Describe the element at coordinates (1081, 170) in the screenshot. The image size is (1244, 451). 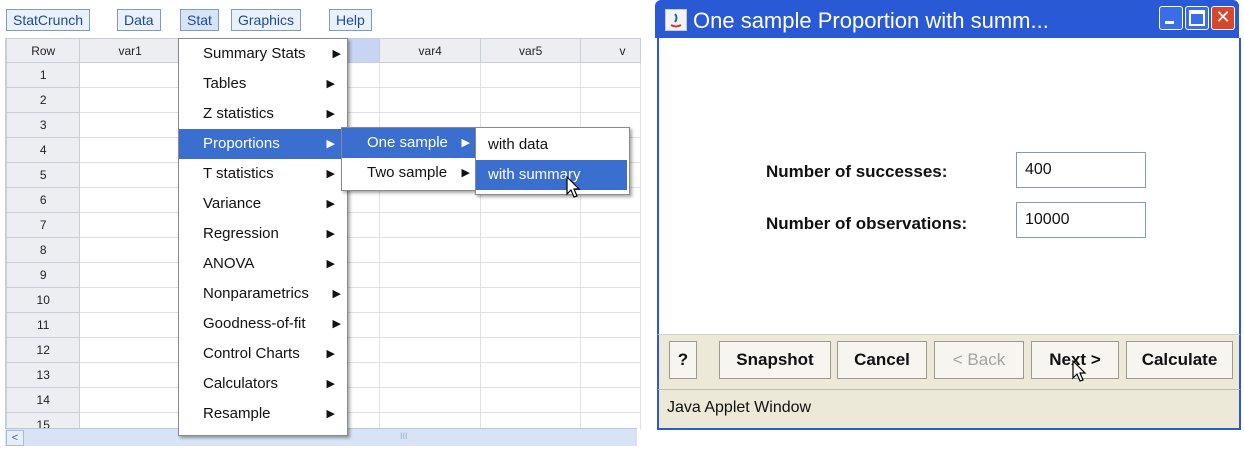
I see `successes-input: 400` at that location.